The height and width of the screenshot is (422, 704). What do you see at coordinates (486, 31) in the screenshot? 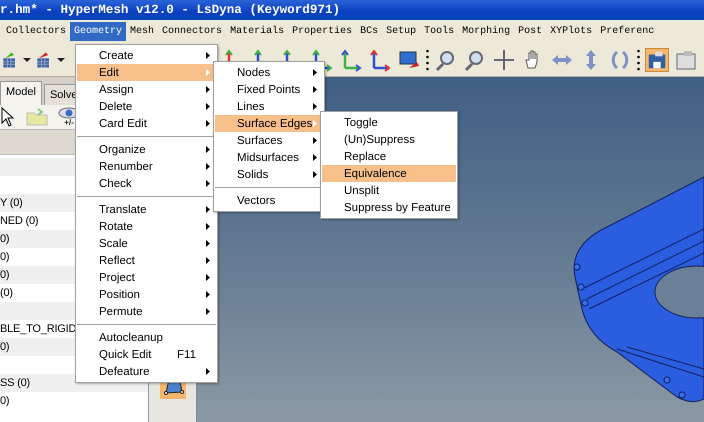
I see `menu-bar-item: Morphing` at bounding box center [486, 31].